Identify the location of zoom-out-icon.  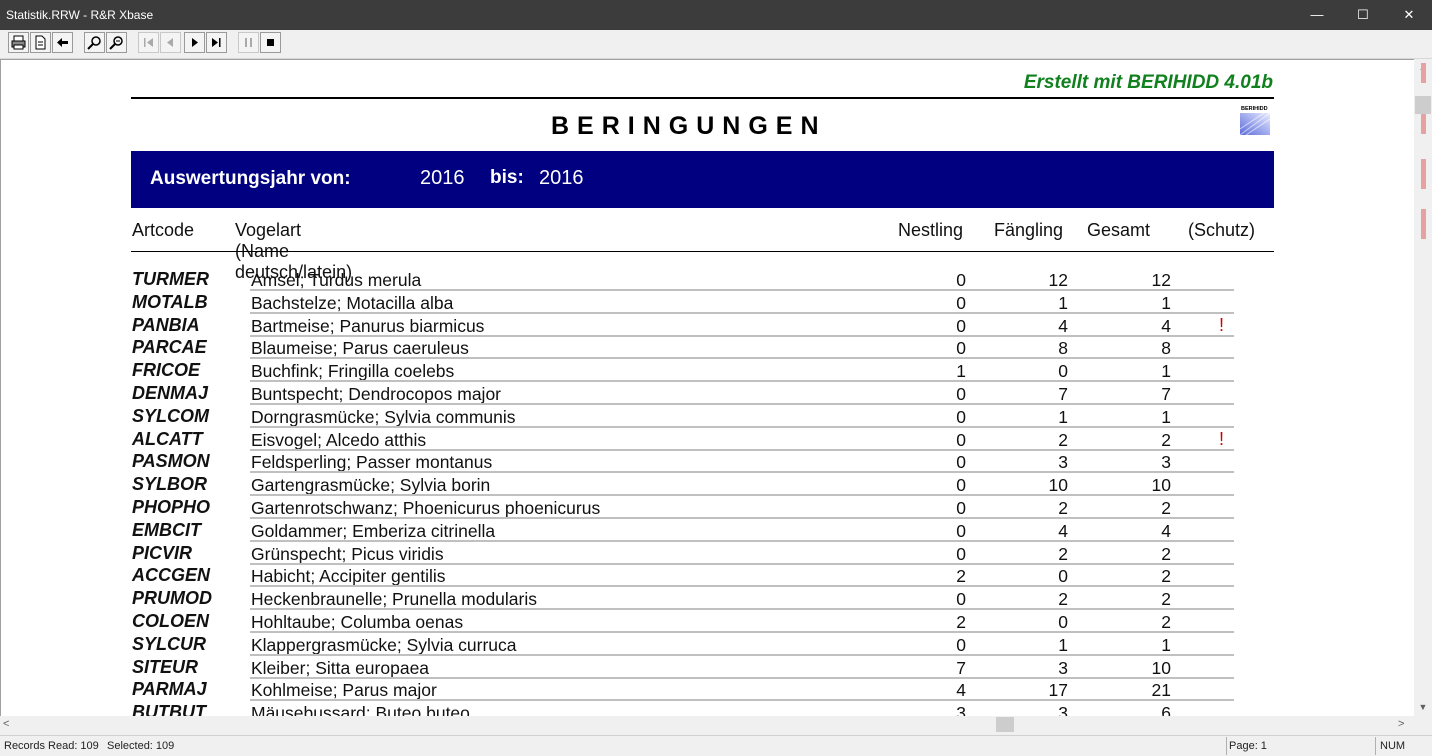
(116, 42).